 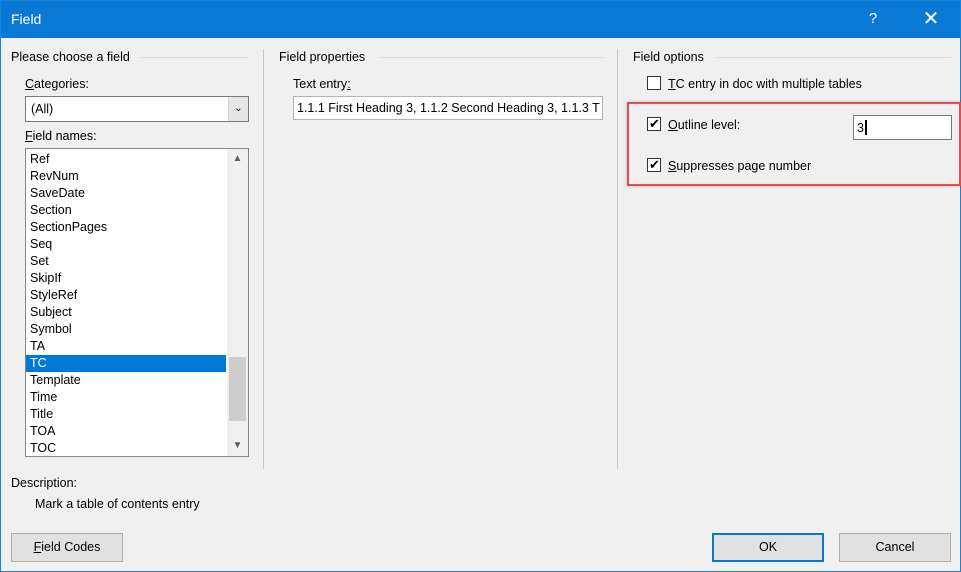 What do you see at coordinates (237, 302) in the screenshot?
I see `list-scrollbar: ▲ ▼` at bounding box center [237, 302].